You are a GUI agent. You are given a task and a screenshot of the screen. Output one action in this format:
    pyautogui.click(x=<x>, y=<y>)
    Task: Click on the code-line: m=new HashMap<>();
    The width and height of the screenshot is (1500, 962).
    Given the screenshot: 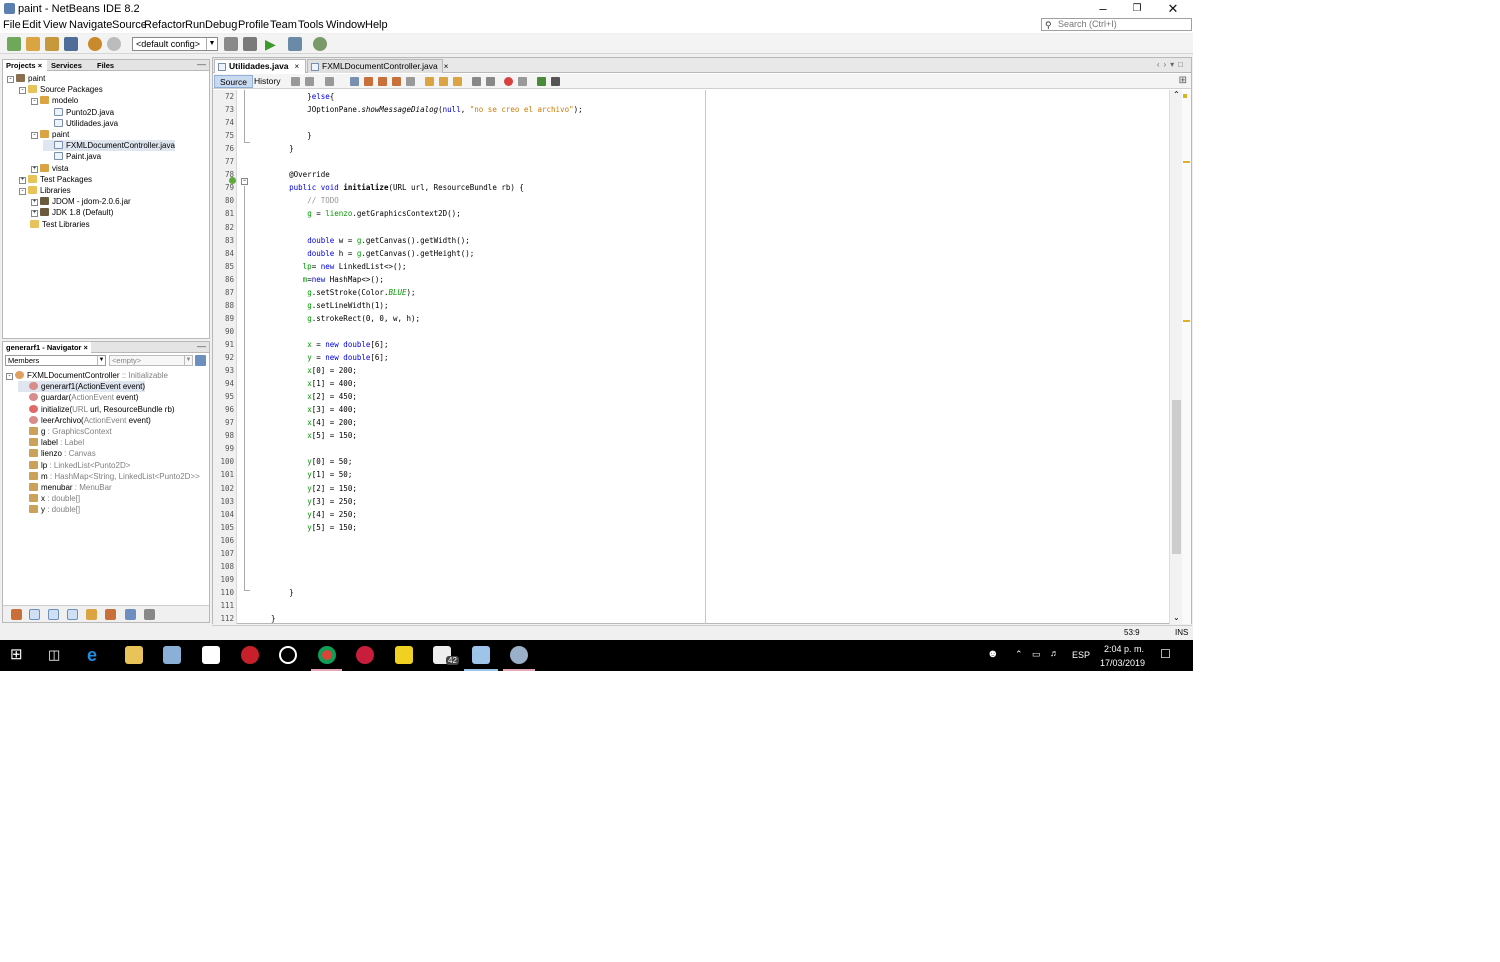 What is the action you would take?
    pyautogui.click(x=318, y=279)
    